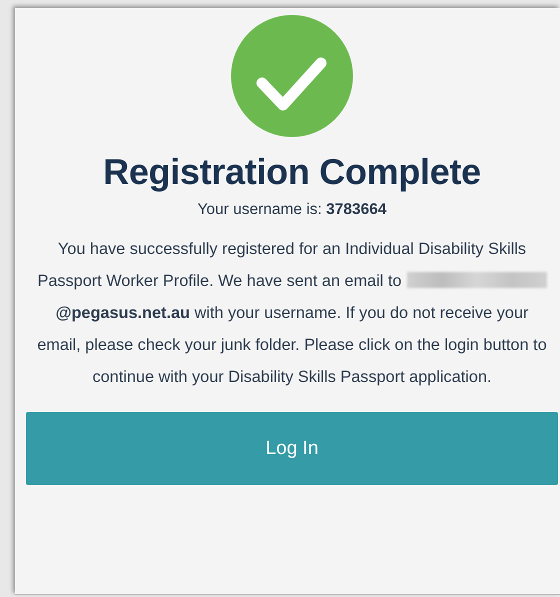  Describe the element at coordinates (292, 172) in the screenshot. I see `page-title: Registration Complete` at that location.